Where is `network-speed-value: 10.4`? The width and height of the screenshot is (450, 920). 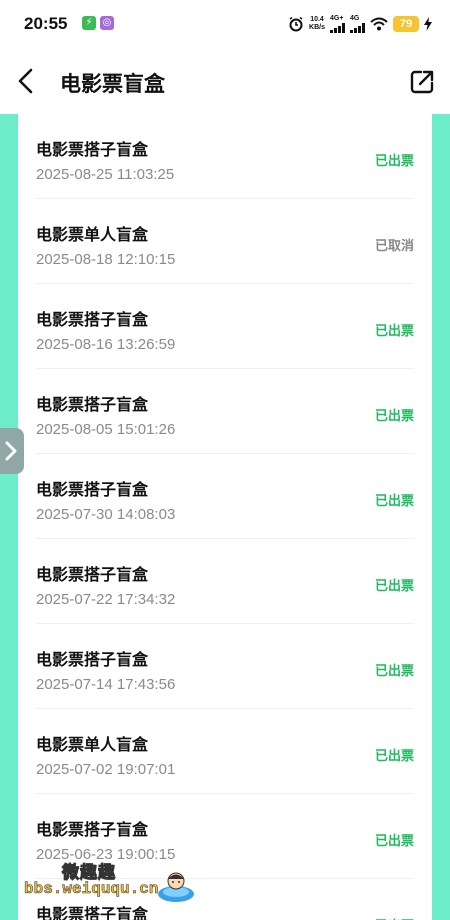 network-speed-value: 10.4 is located at coordinates (317, 19).